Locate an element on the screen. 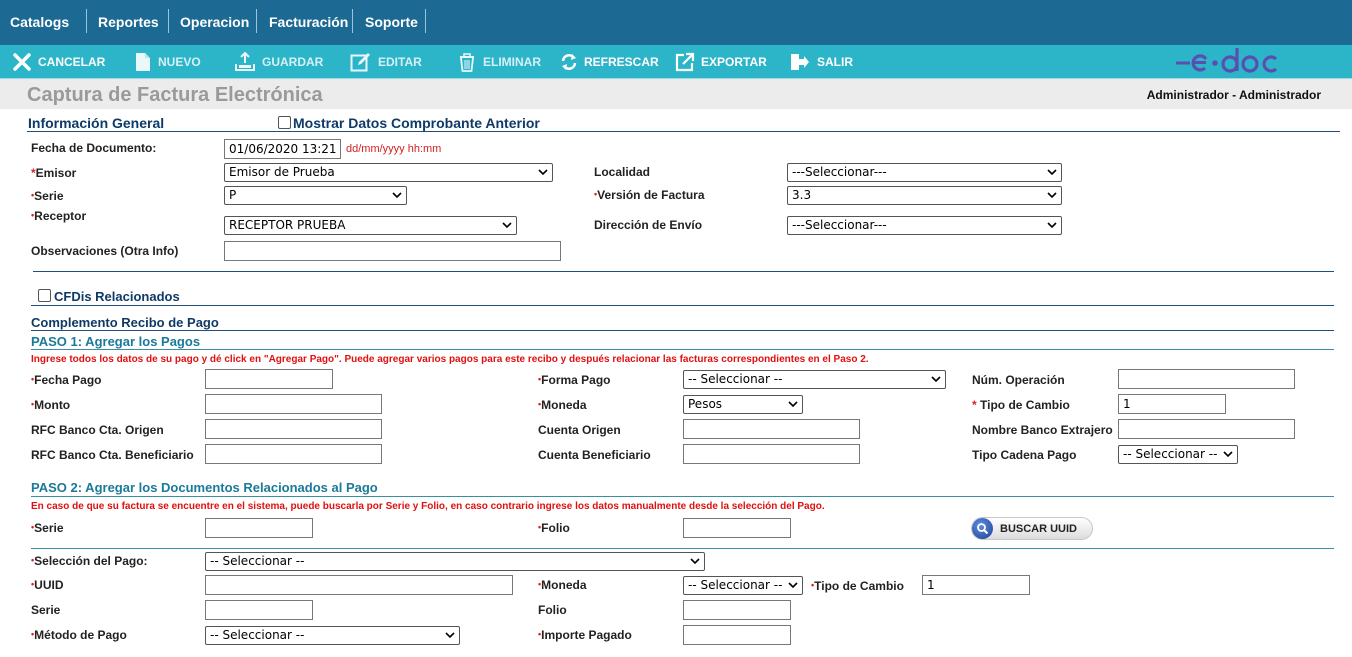 Image resolution: width=1352 pixels, height=657 pixels. receptor-select: RECEPTOR PRUEBA is located at coordinates (370, 225).